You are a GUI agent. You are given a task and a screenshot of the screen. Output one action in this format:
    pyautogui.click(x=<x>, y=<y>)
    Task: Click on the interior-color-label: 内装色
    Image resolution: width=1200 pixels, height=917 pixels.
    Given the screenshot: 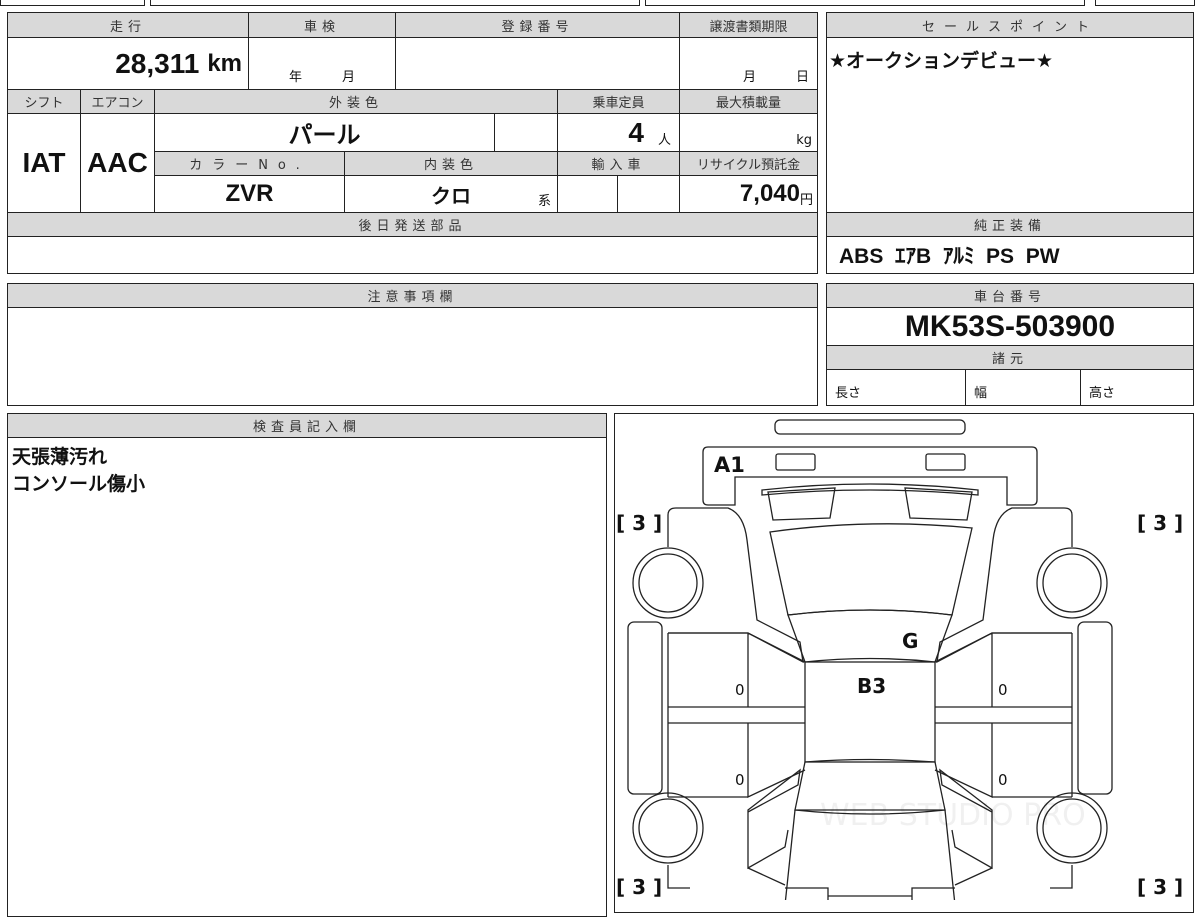 What is the action you would take?
    pyautogui.click(x=451, y=163)
    